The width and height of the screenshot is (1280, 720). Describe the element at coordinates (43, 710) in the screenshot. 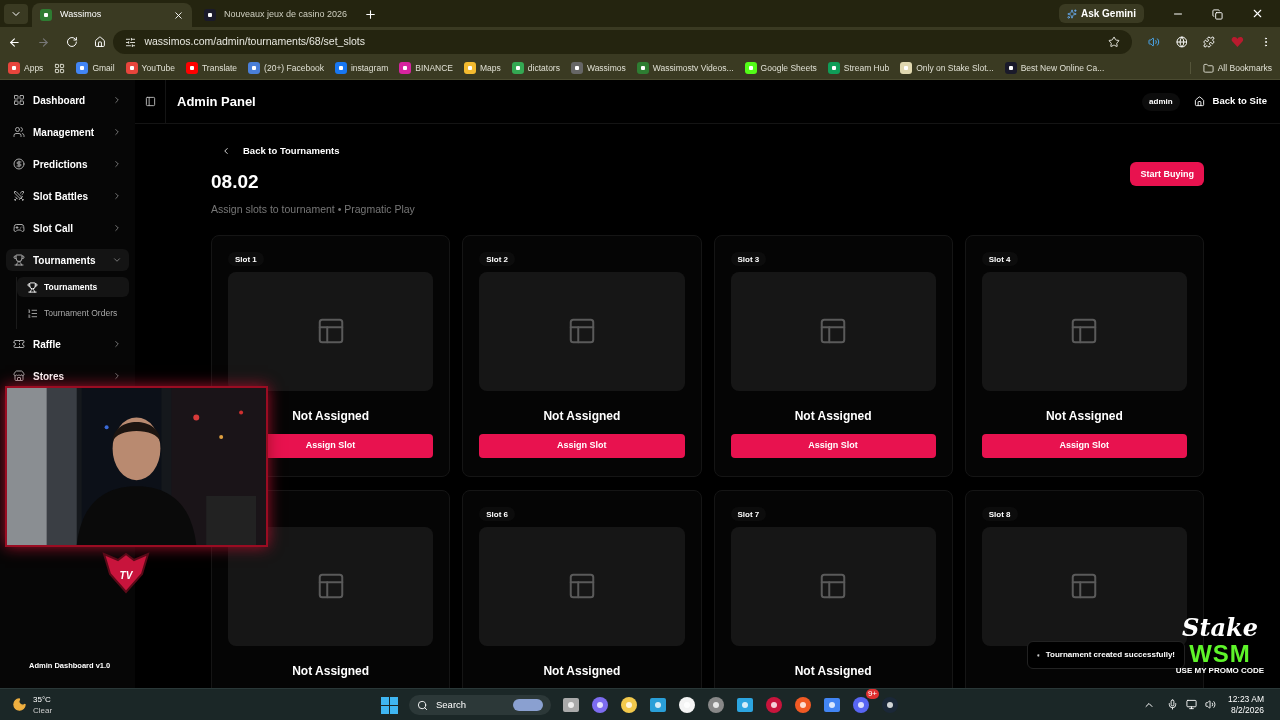

I see `weather-condition: Clear` at that location.